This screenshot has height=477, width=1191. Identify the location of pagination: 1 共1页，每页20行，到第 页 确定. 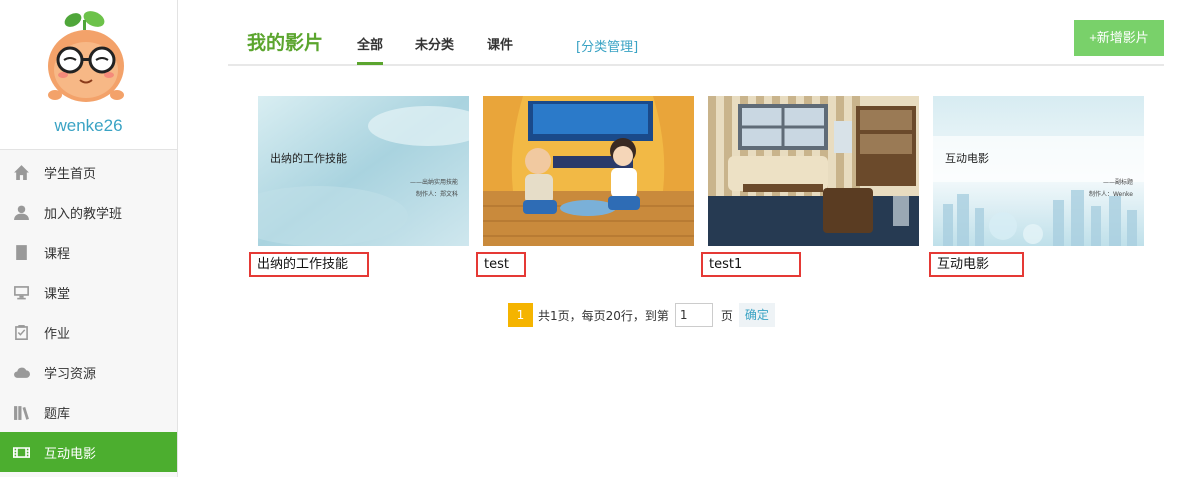
(641, 315).